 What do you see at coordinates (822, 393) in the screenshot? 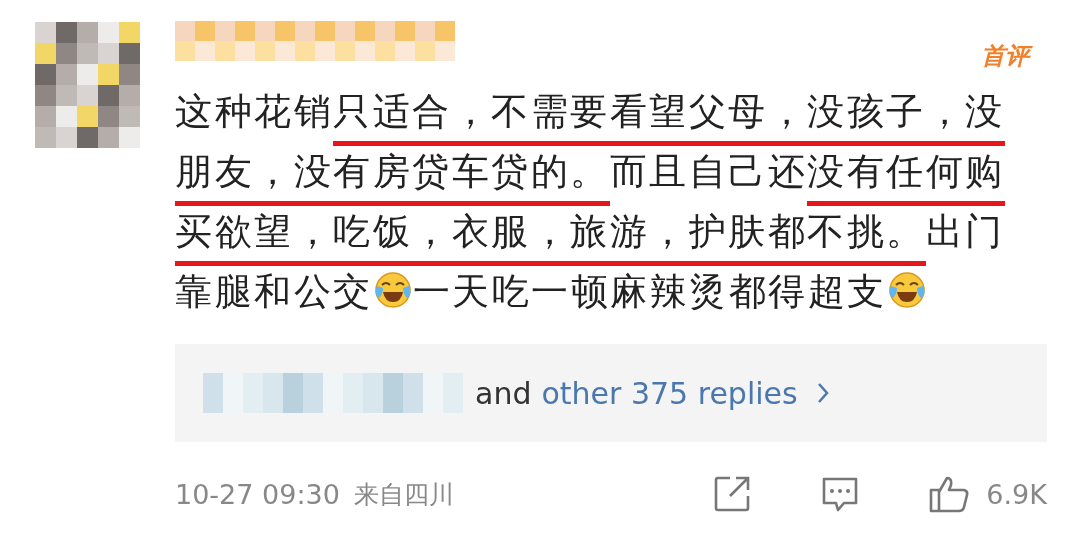
I see `chevron-right-icon` at bounding box center [822, 393].